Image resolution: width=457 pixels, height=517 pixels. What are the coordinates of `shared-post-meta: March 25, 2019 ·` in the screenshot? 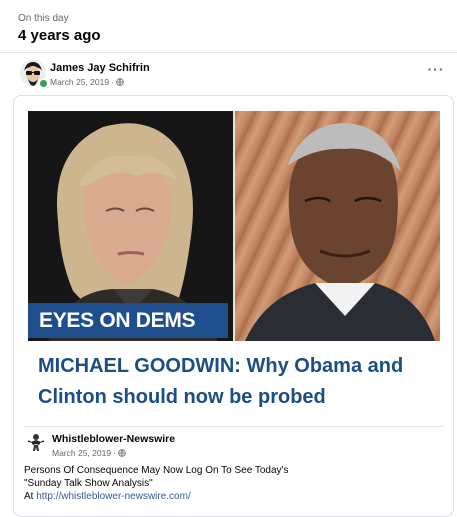 It's located at (89, 453).